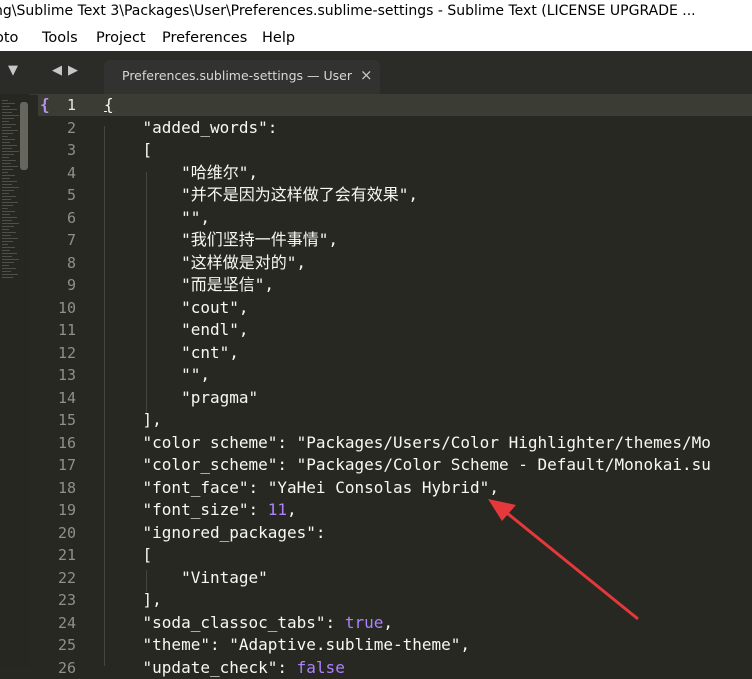  Describe the element at coordinates (366, 75) in the screenshot. I see `close-icon: ×` at that location.